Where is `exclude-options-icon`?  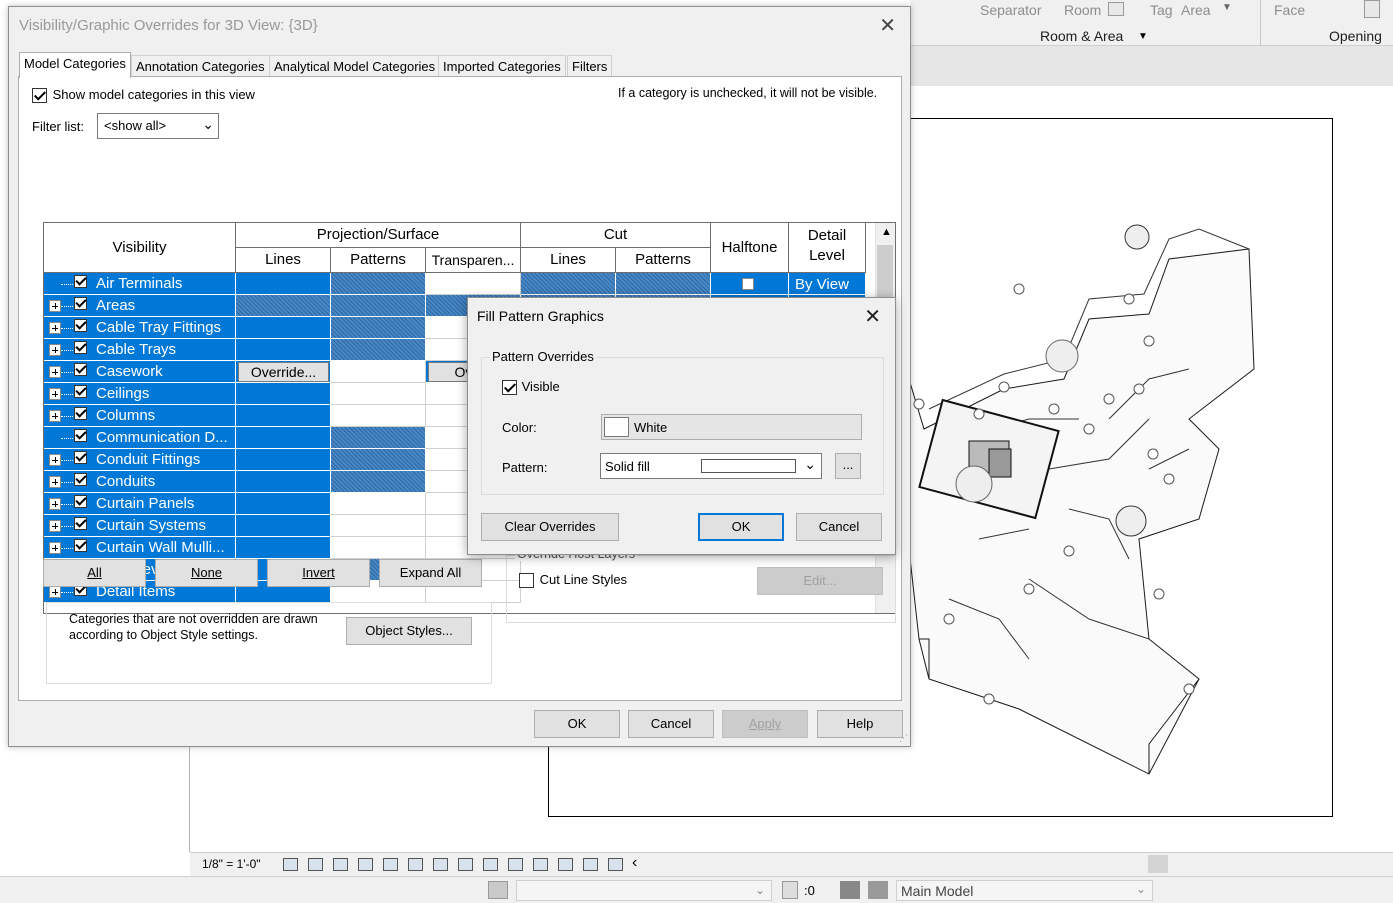
exclude-options-icon is located at coordinates (878, 890).